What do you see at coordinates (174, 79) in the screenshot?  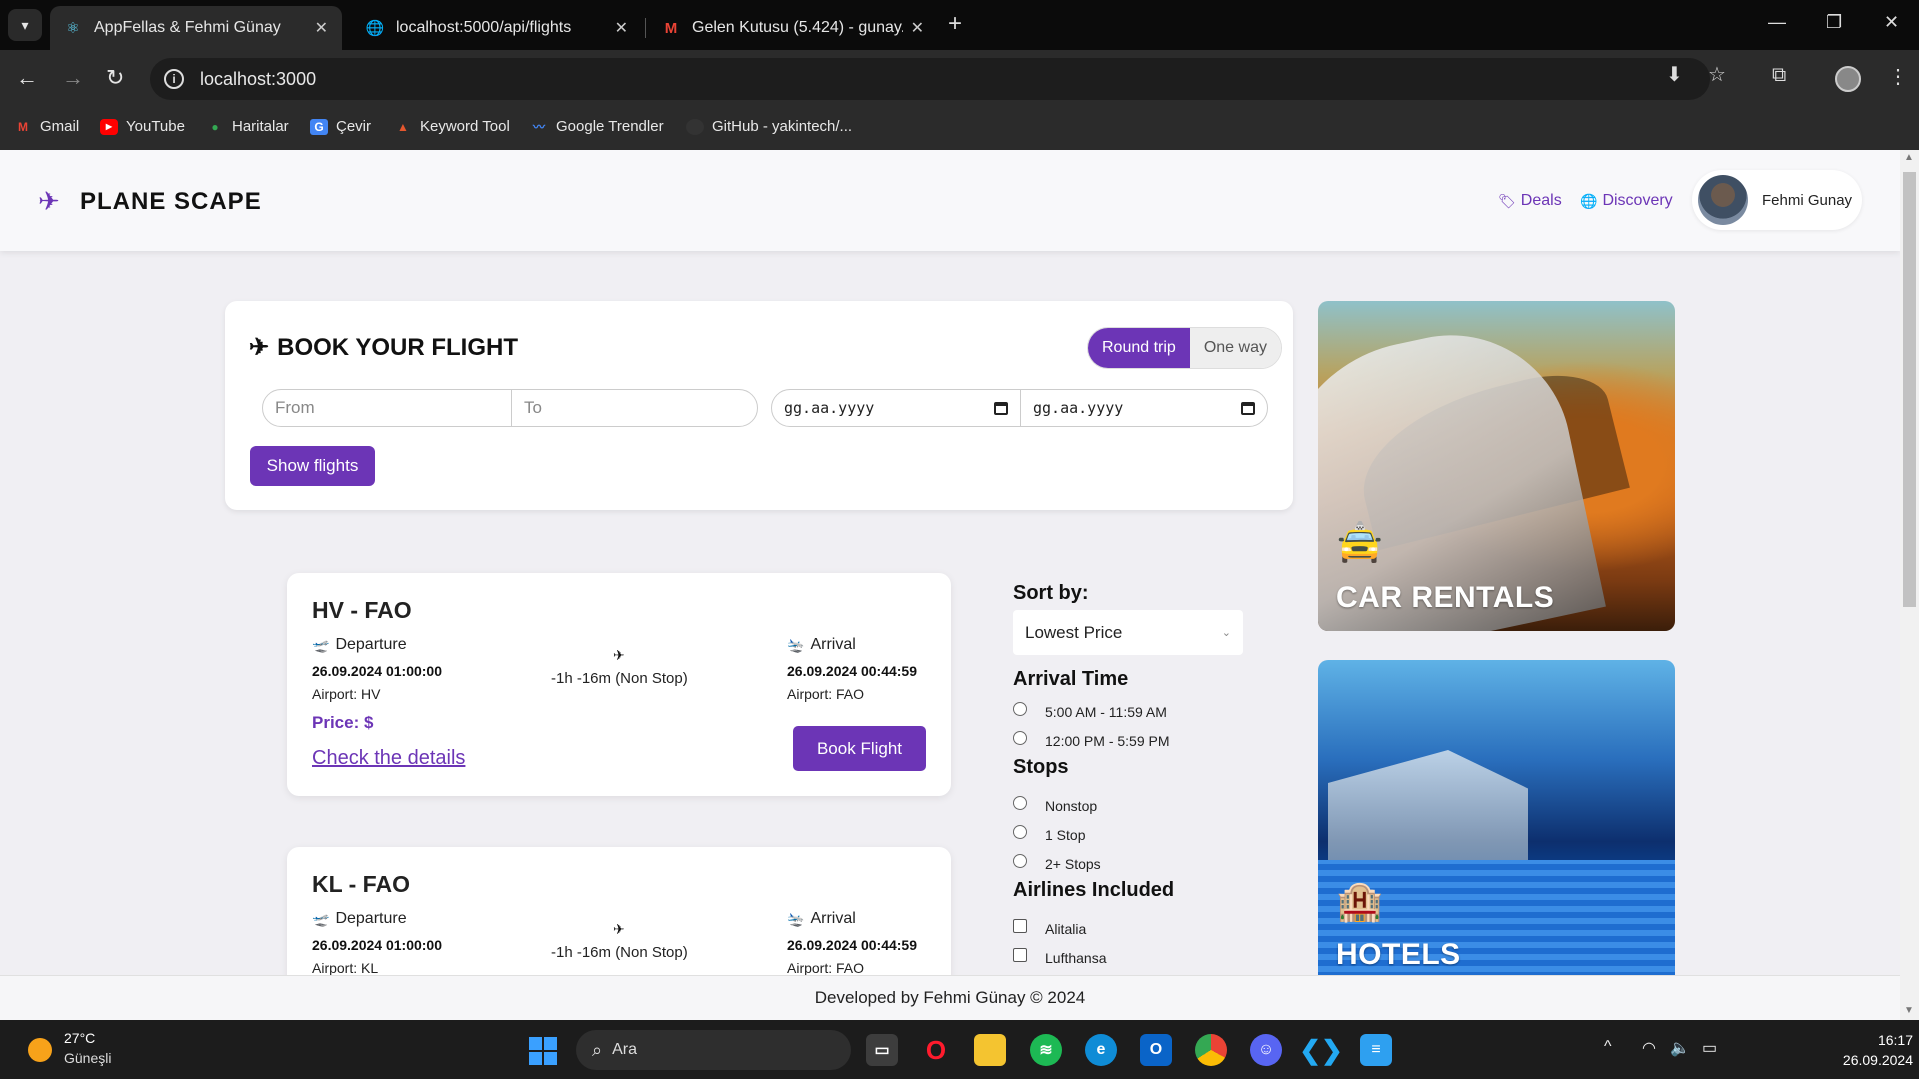 I see `site-info-icon: i` at bounding box center [174, 79].